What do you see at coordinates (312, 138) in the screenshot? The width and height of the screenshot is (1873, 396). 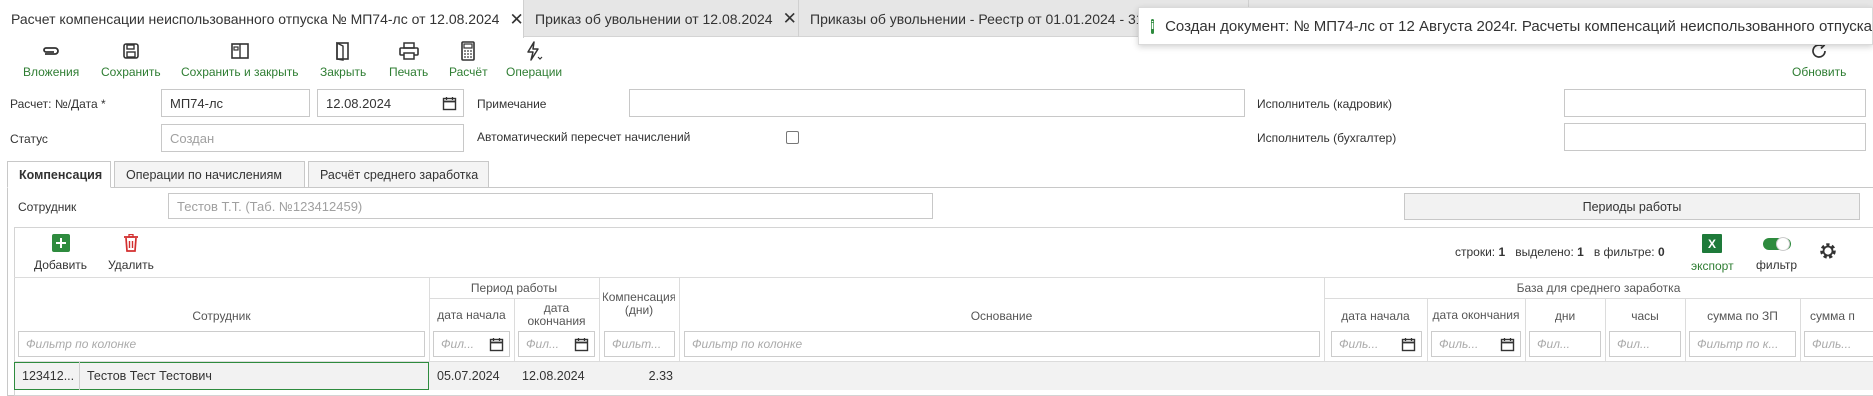 I see `status-input: Создан` at bounding box center [312, 138].